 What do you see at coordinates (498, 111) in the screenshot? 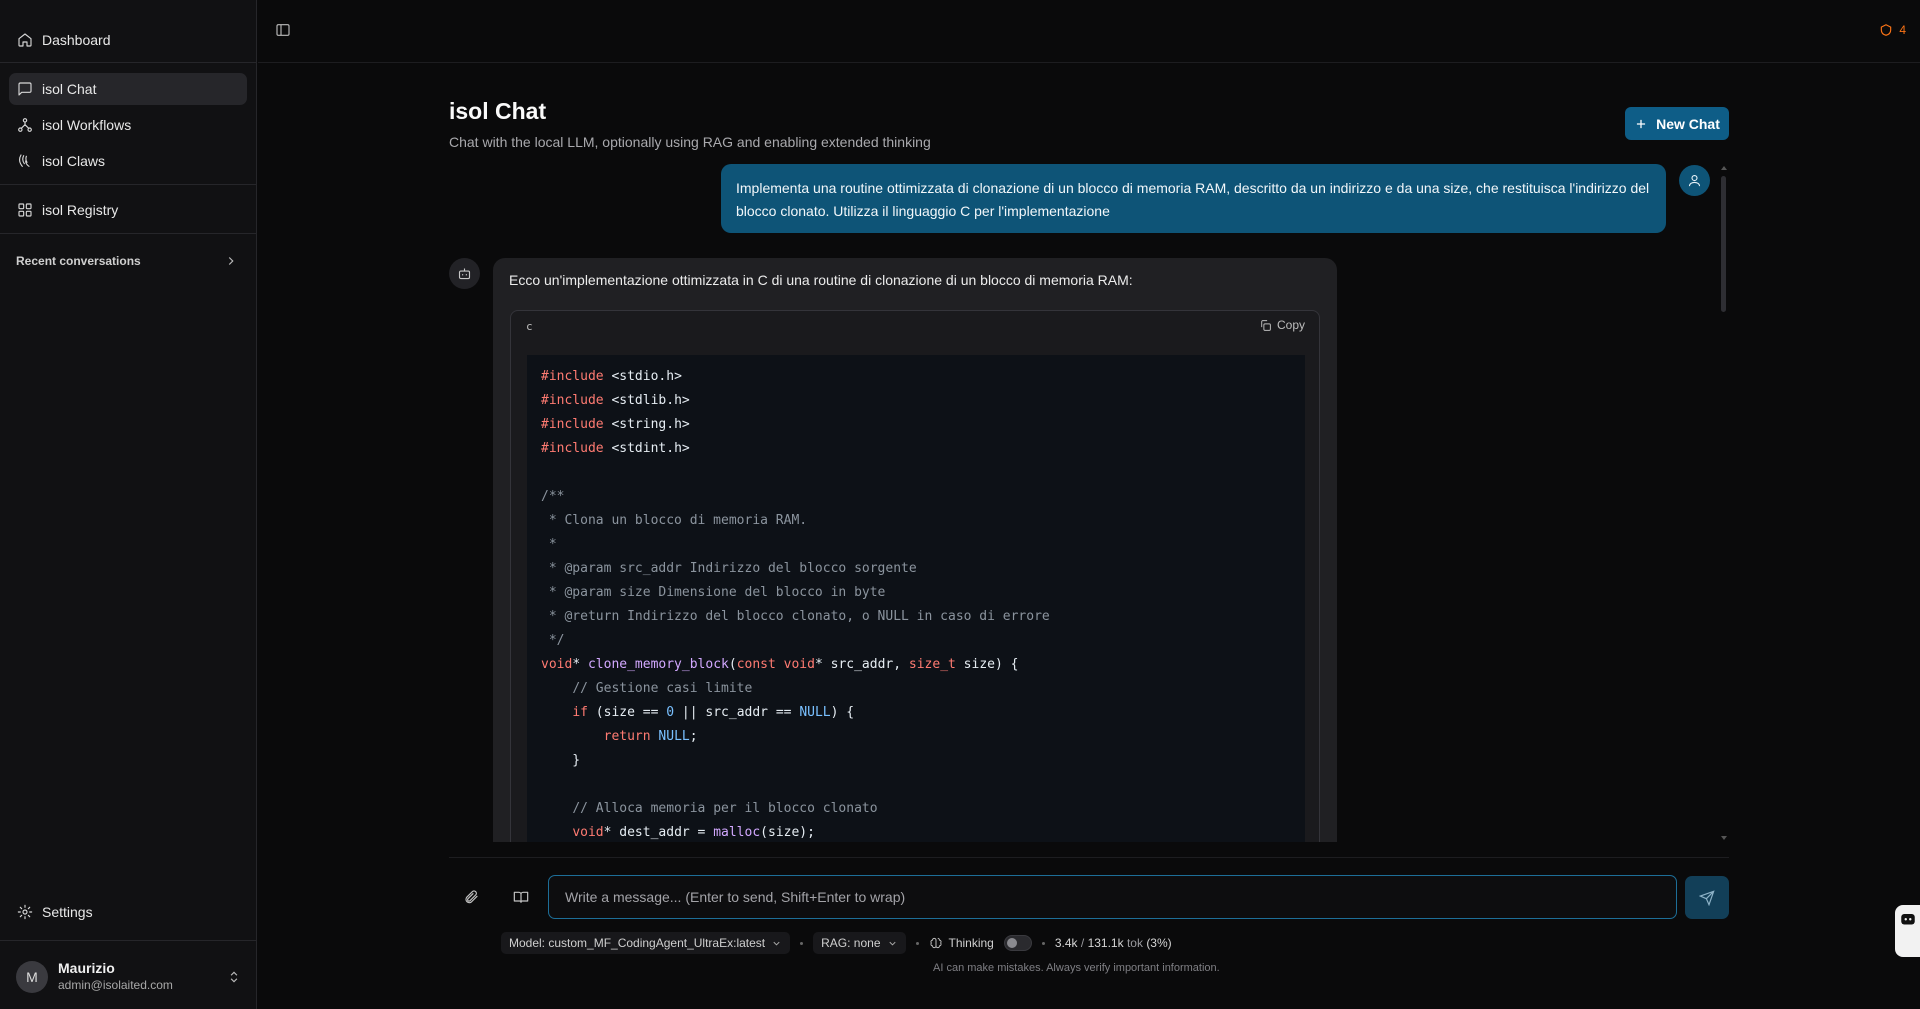
I see `page-title: isol Chat` at bounding box center [498, 111].